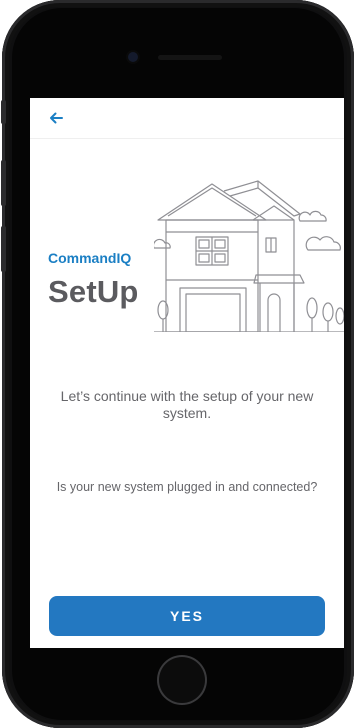 The height and width of the screenshot is (728, 356). What do you see at coordinates (90, 258) in the screenshot?
I see `brand-name: CommandIQ` at bounding box center [90, 258].